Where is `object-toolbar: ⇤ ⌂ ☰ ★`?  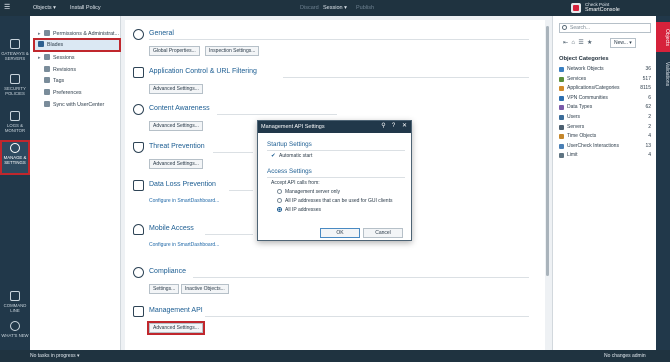
object-toolbar: ⇤ ⌂ ☰ ★ is located at coordinates (577, 42).